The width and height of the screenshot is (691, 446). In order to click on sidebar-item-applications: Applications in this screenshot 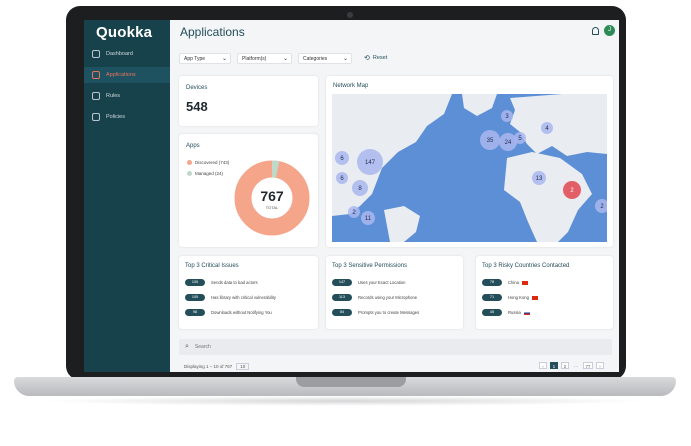, I will do `click(127, 75)`.